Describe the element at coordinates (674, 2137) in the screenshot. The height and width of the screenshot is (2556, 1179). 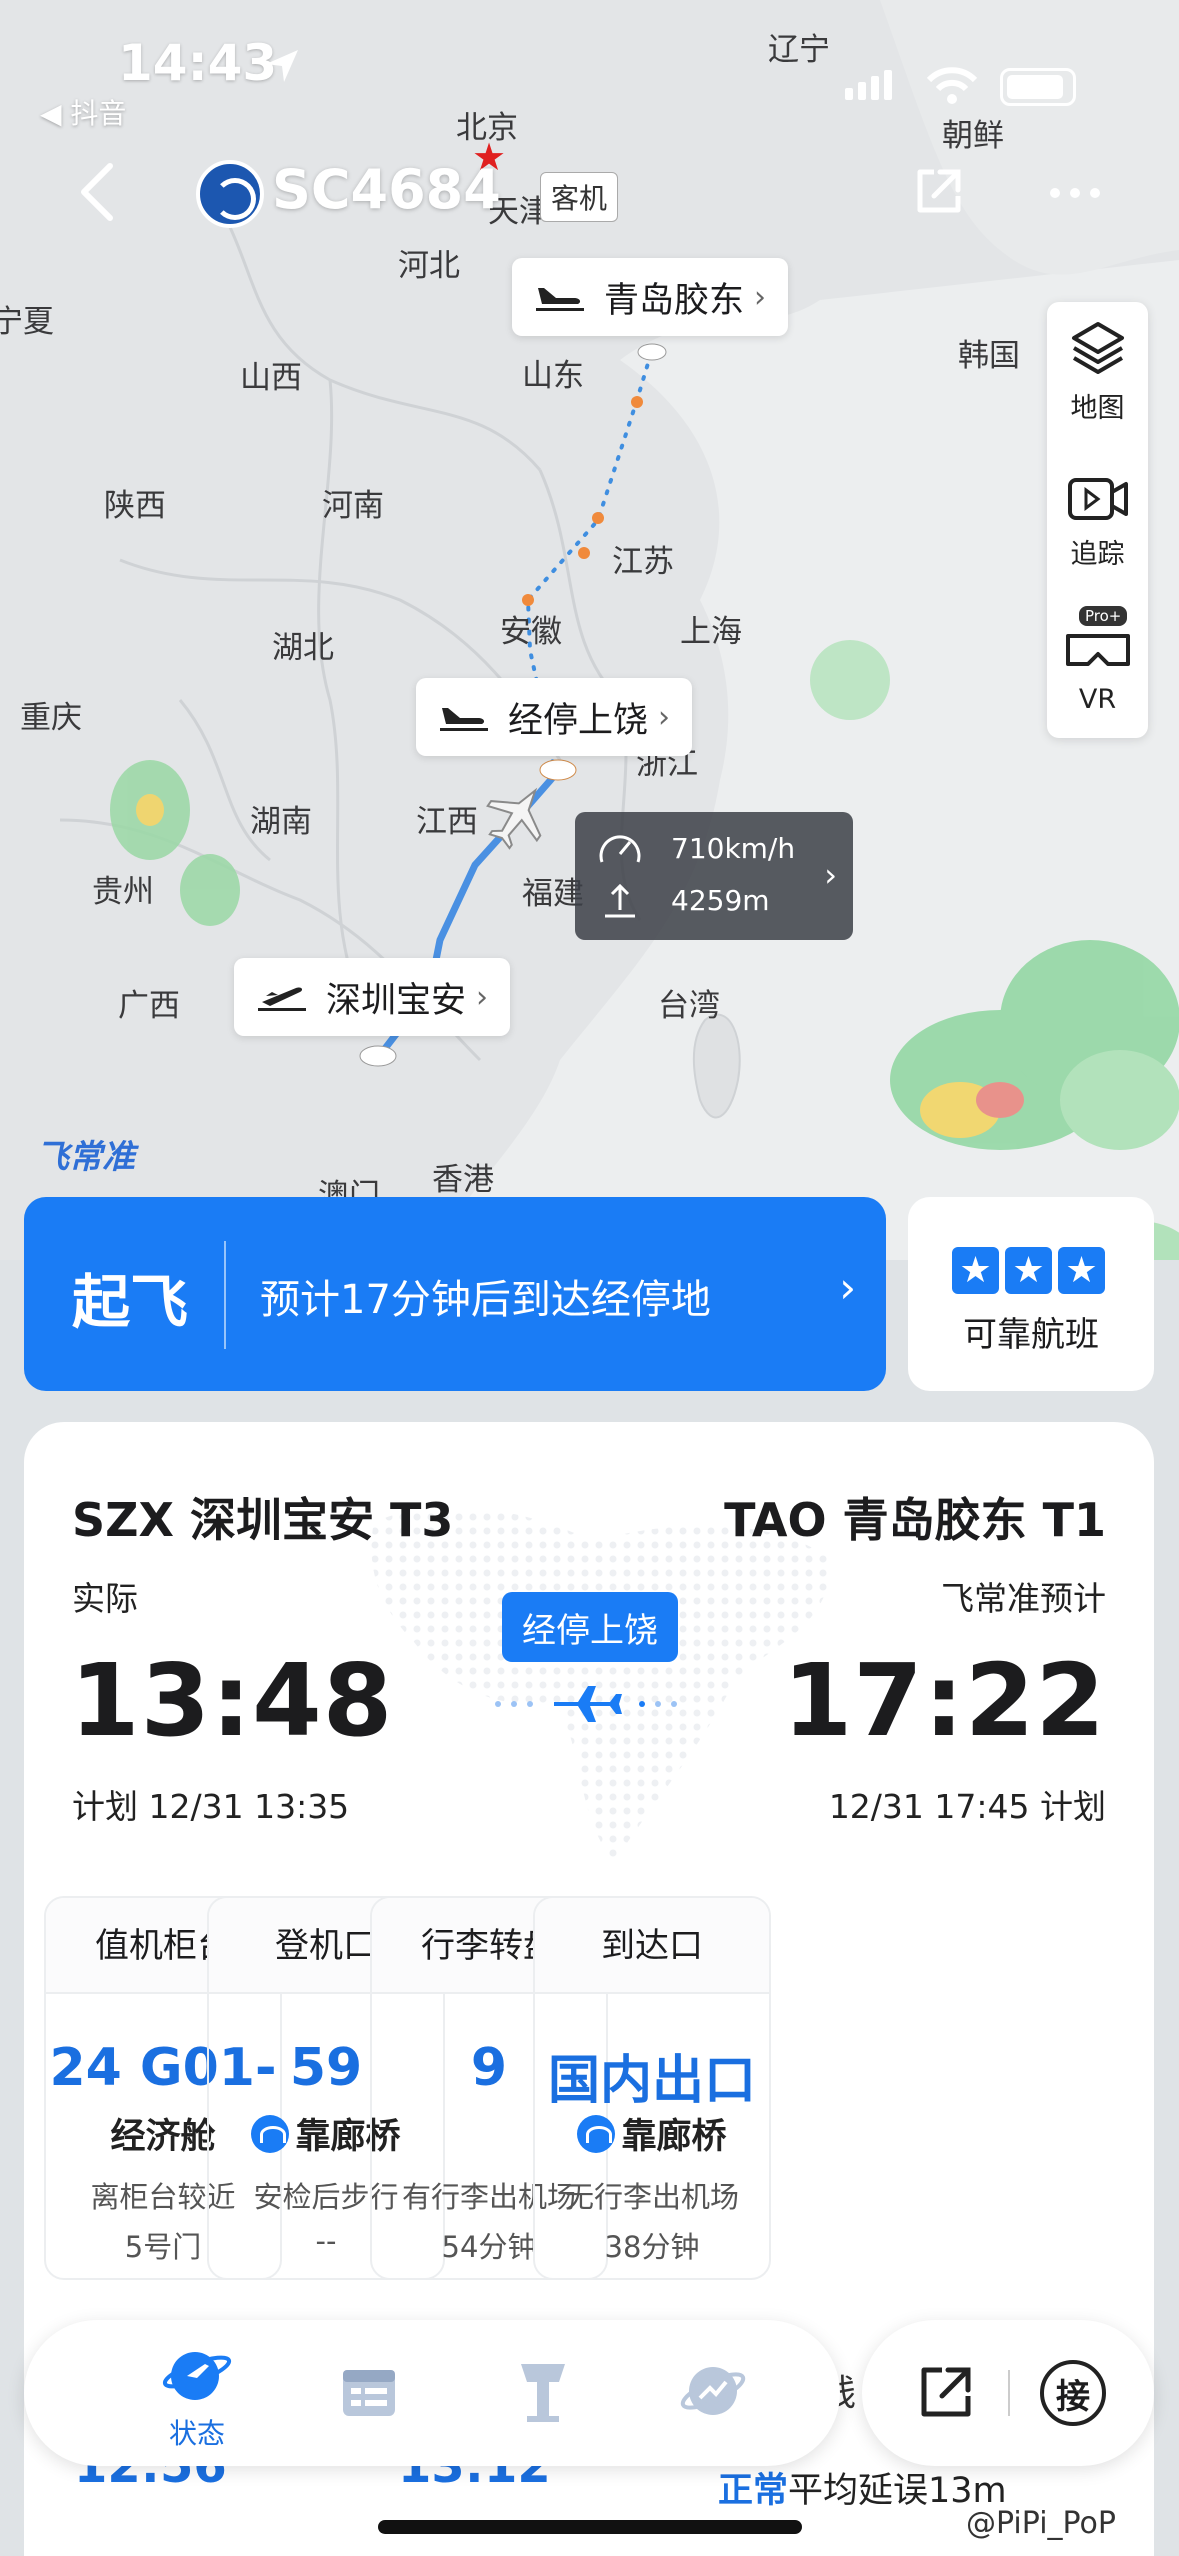
I see `info-card-subvalue-text: 靠廊桥` at that location.